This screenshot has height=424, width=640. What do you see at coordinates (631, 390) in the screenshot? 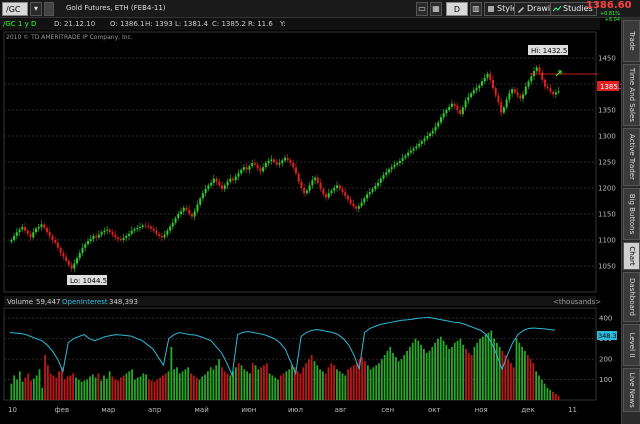
I see `tab-live-news: Live News` at bounding box center [631, 390].